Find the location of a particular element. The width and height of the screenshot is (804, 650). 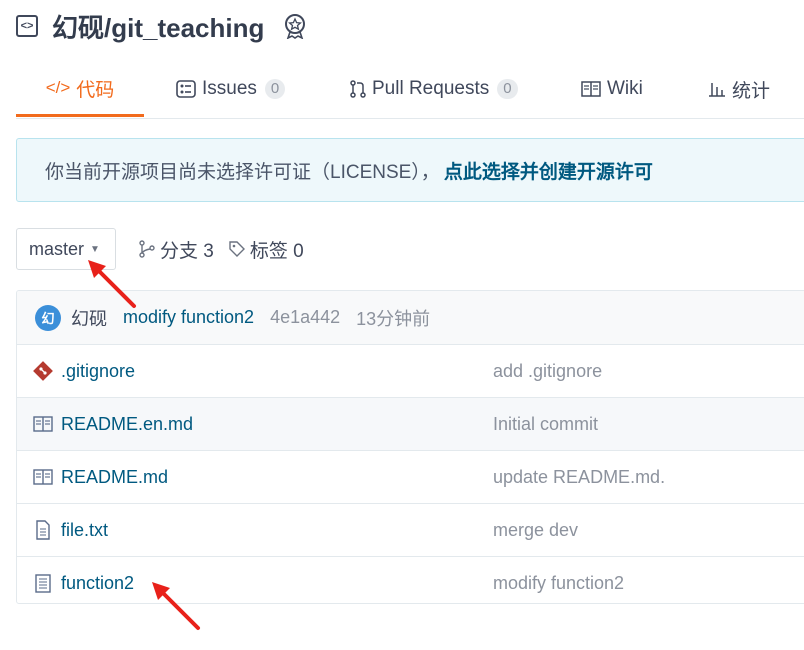

license-notice-text: 你当前开源项目尚未选择许可证（LICENSE）， is located at coordinates (242, 172).